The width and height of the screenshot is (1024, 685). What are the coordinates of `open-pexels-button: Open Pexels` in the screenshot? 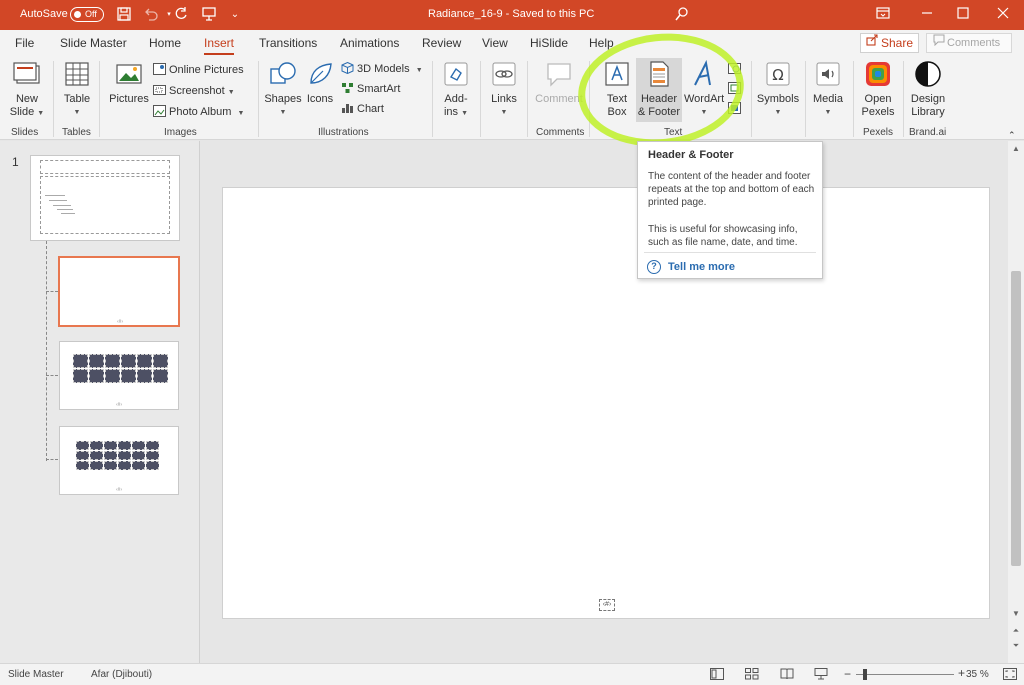 It's located at (878, 89).